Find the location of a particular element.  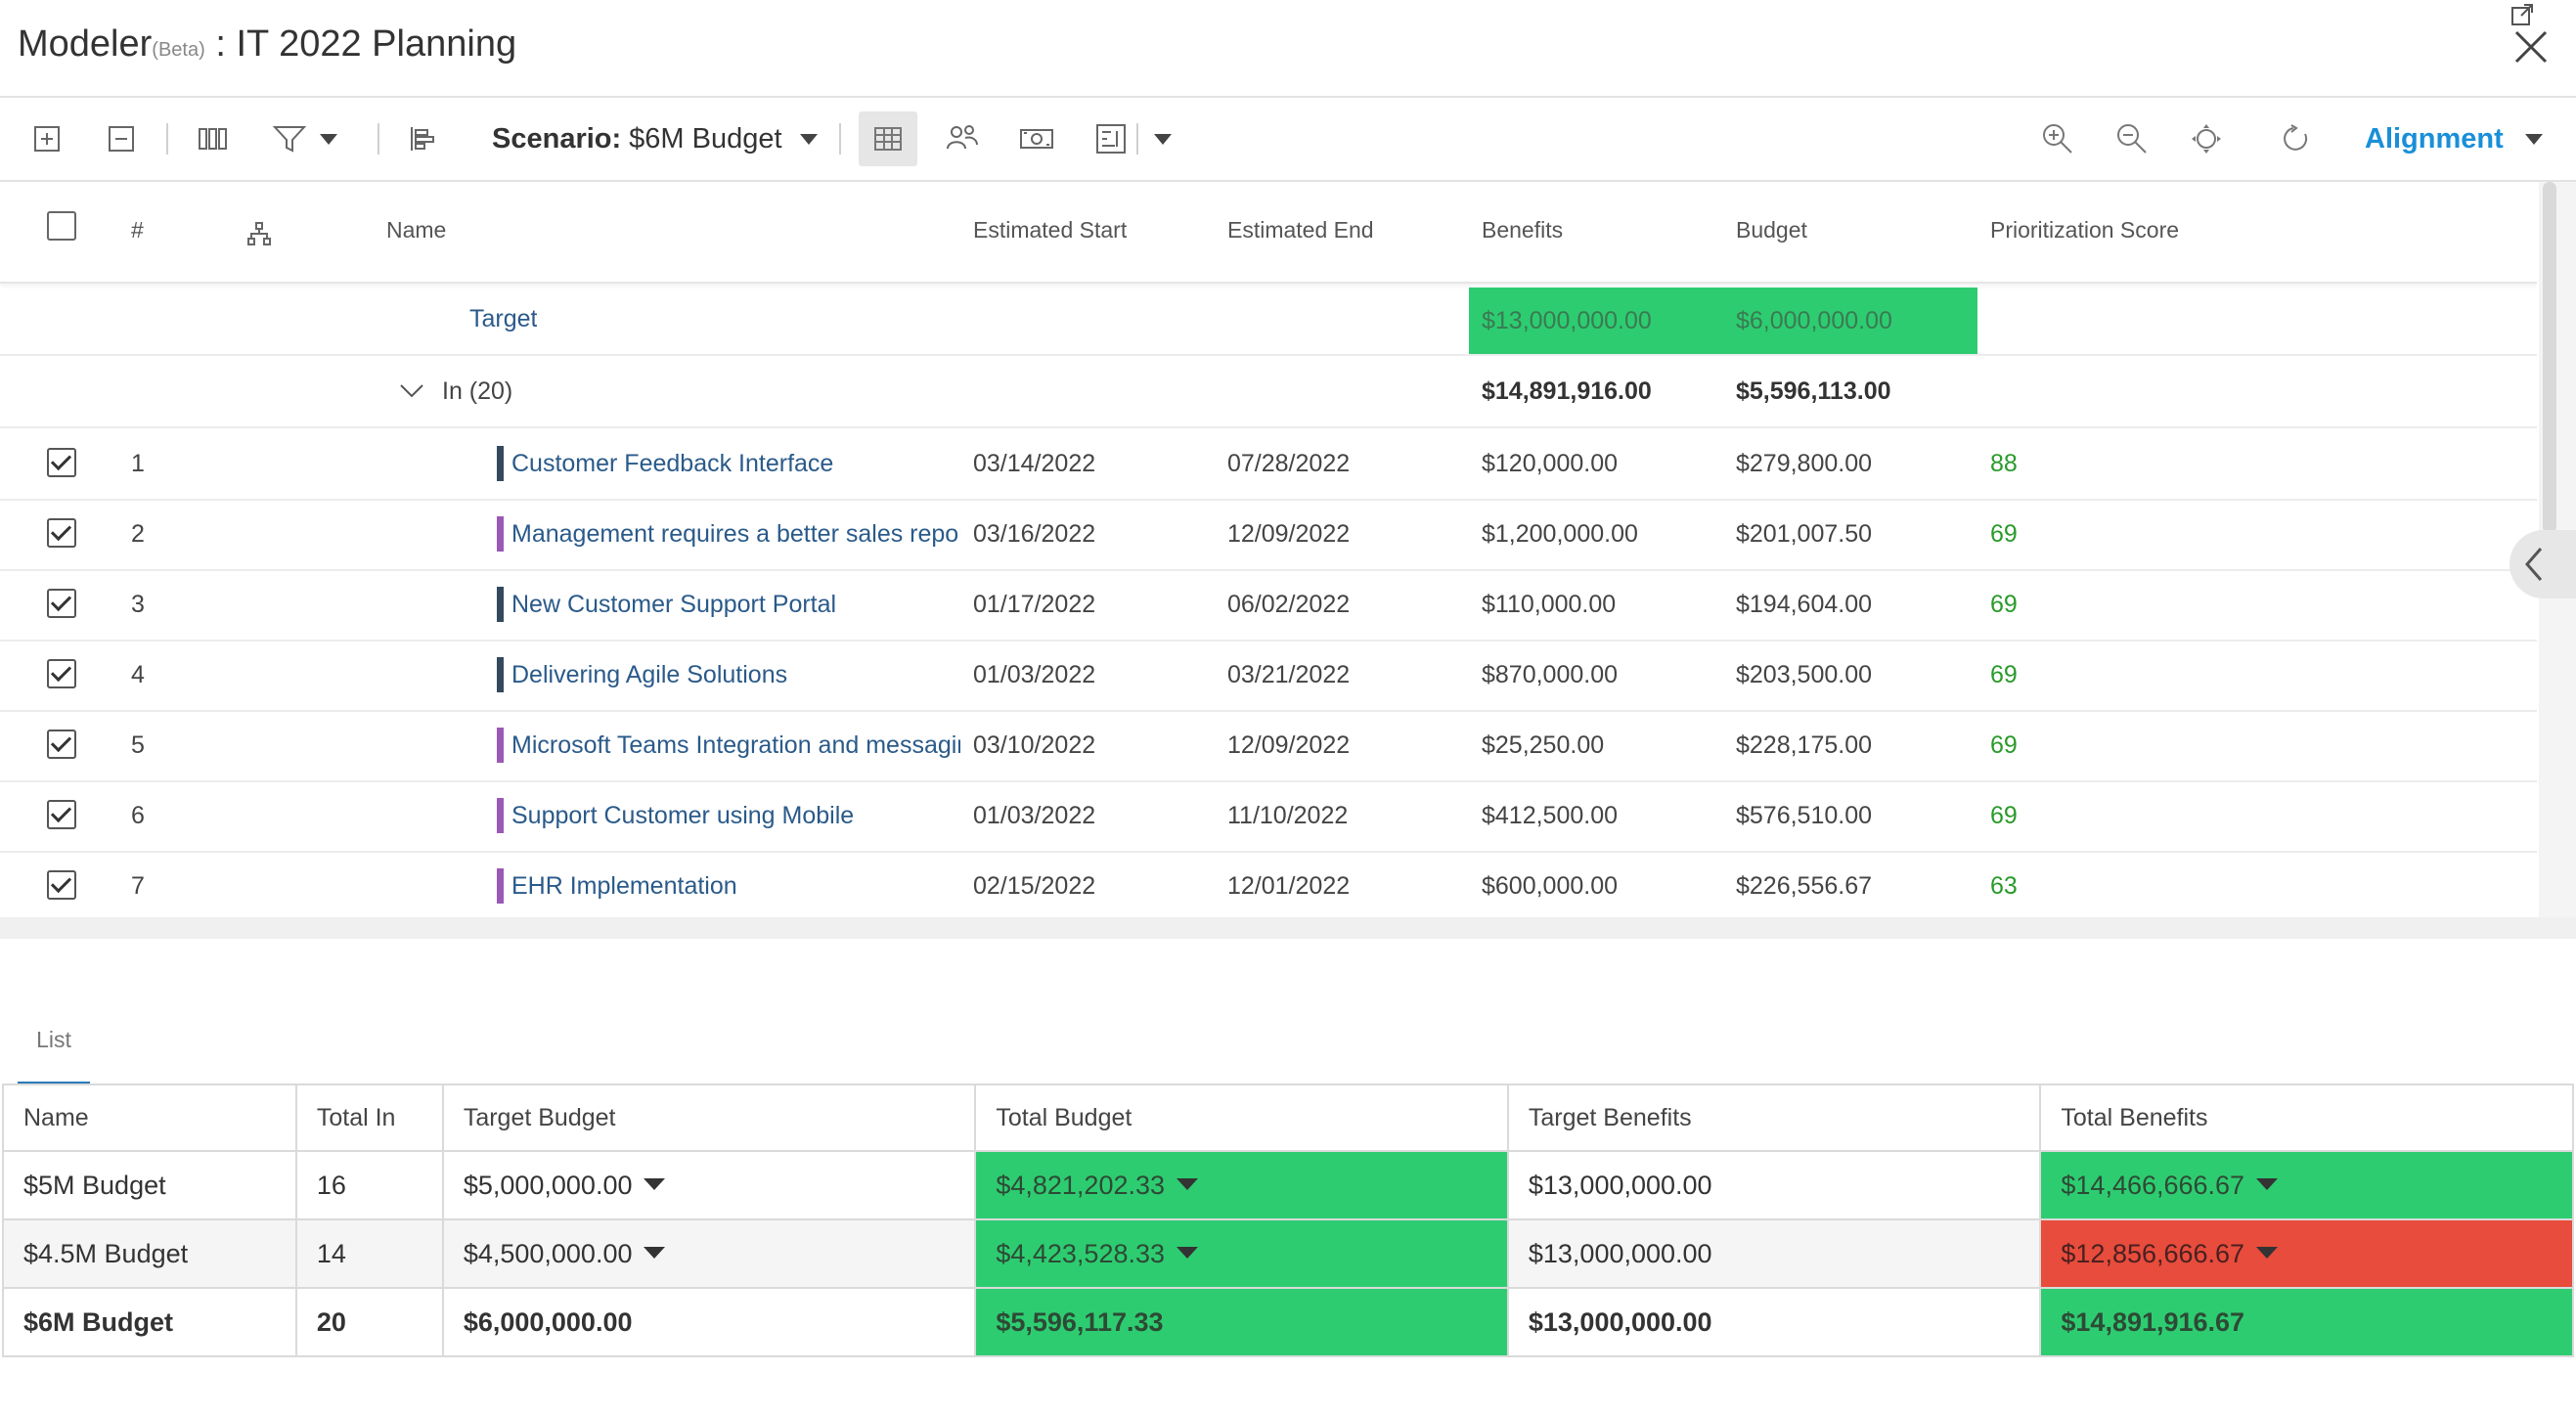

row-number: 3 is located at coordinates (138, 604).